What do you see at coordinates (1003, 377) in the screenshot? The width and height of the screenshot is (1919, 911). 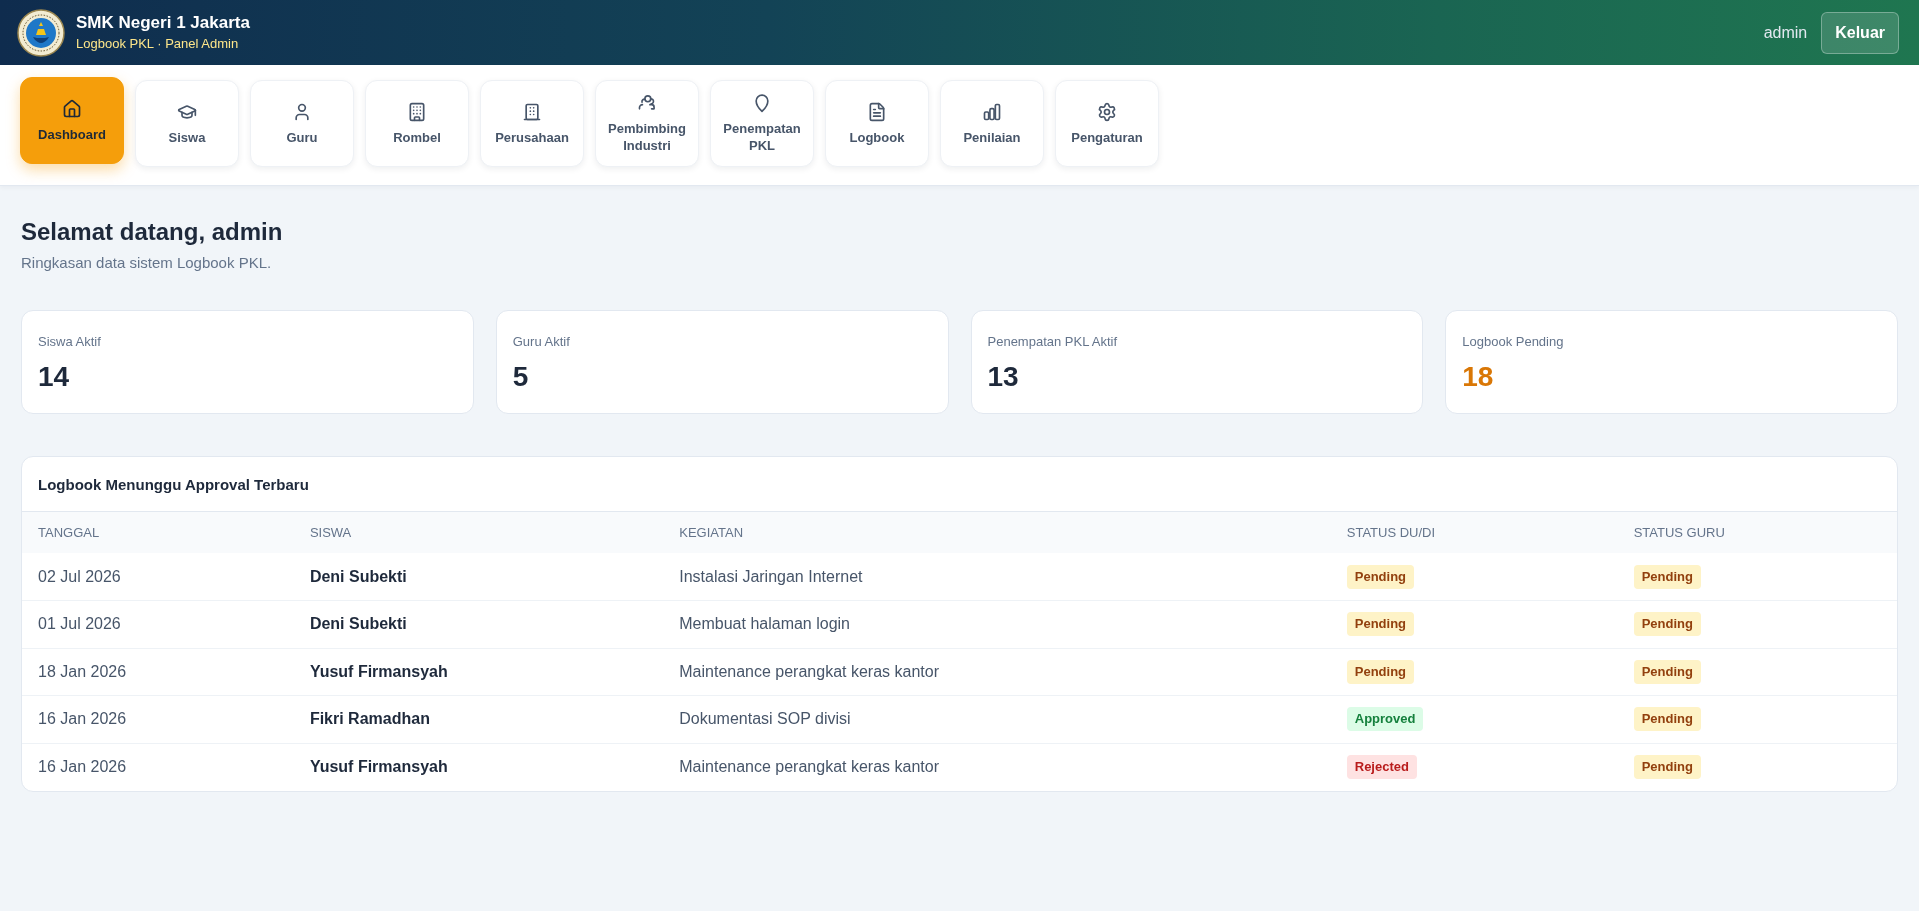 I see `stat-value: 13` at bounding box center [1003, 377].